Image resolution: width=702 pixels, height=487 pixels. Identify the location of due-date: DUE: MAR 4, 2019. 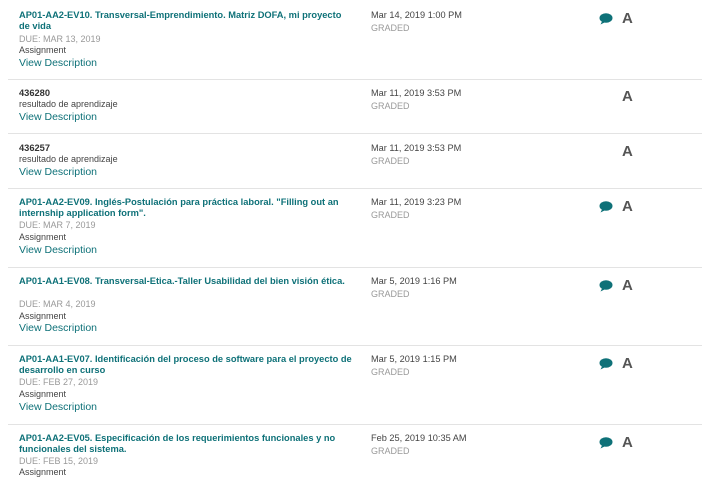
(57, 304).